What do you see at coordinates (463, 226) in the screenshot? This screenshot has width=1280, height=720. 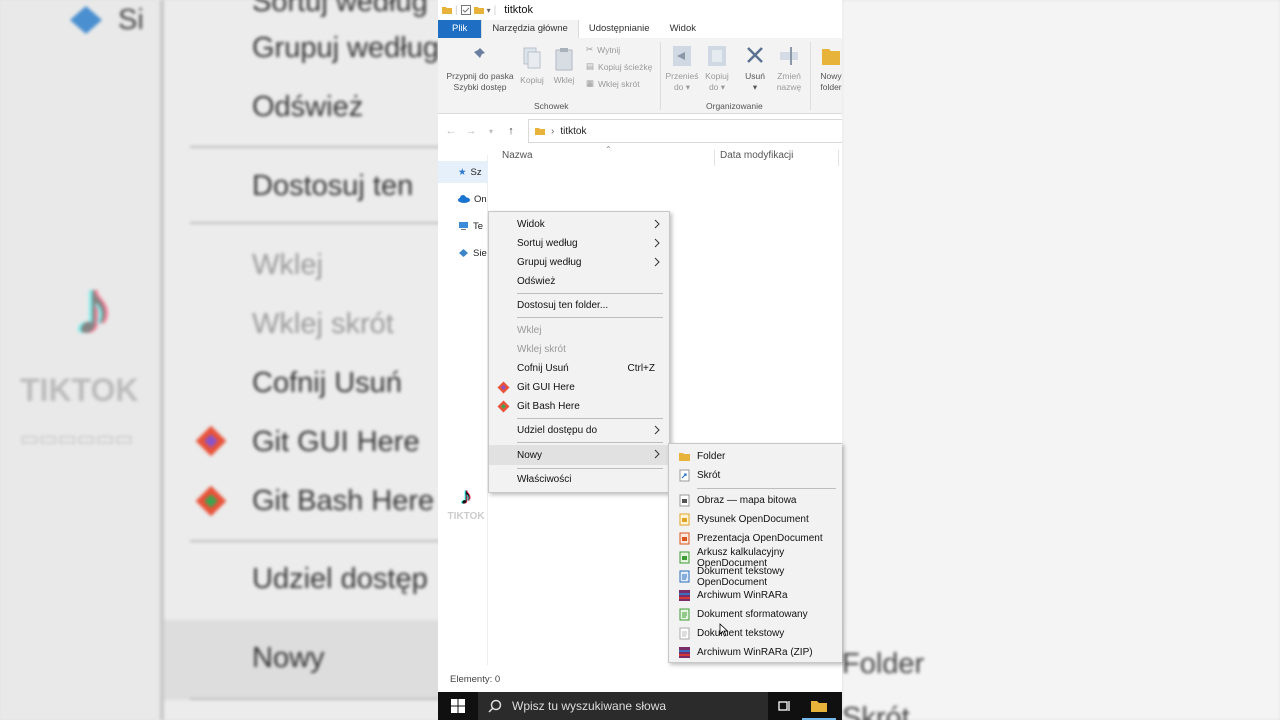 I see `nav-item-this-pc: Te` at bounding box center [463, 226].